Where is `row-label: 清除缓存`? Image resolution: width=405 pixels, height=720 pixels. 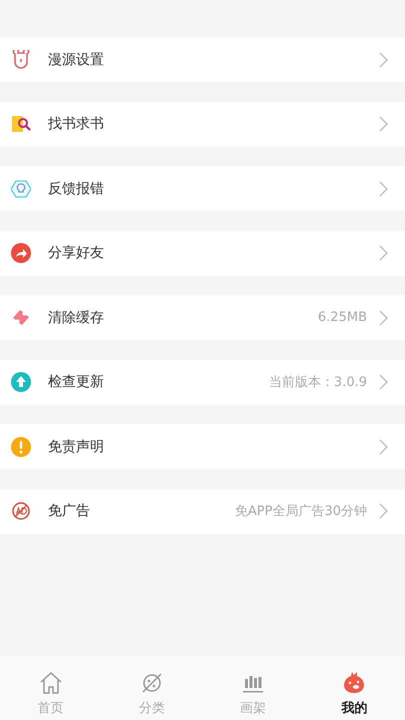
row-label: 清除缓存 is located at coordinates (76, 317).